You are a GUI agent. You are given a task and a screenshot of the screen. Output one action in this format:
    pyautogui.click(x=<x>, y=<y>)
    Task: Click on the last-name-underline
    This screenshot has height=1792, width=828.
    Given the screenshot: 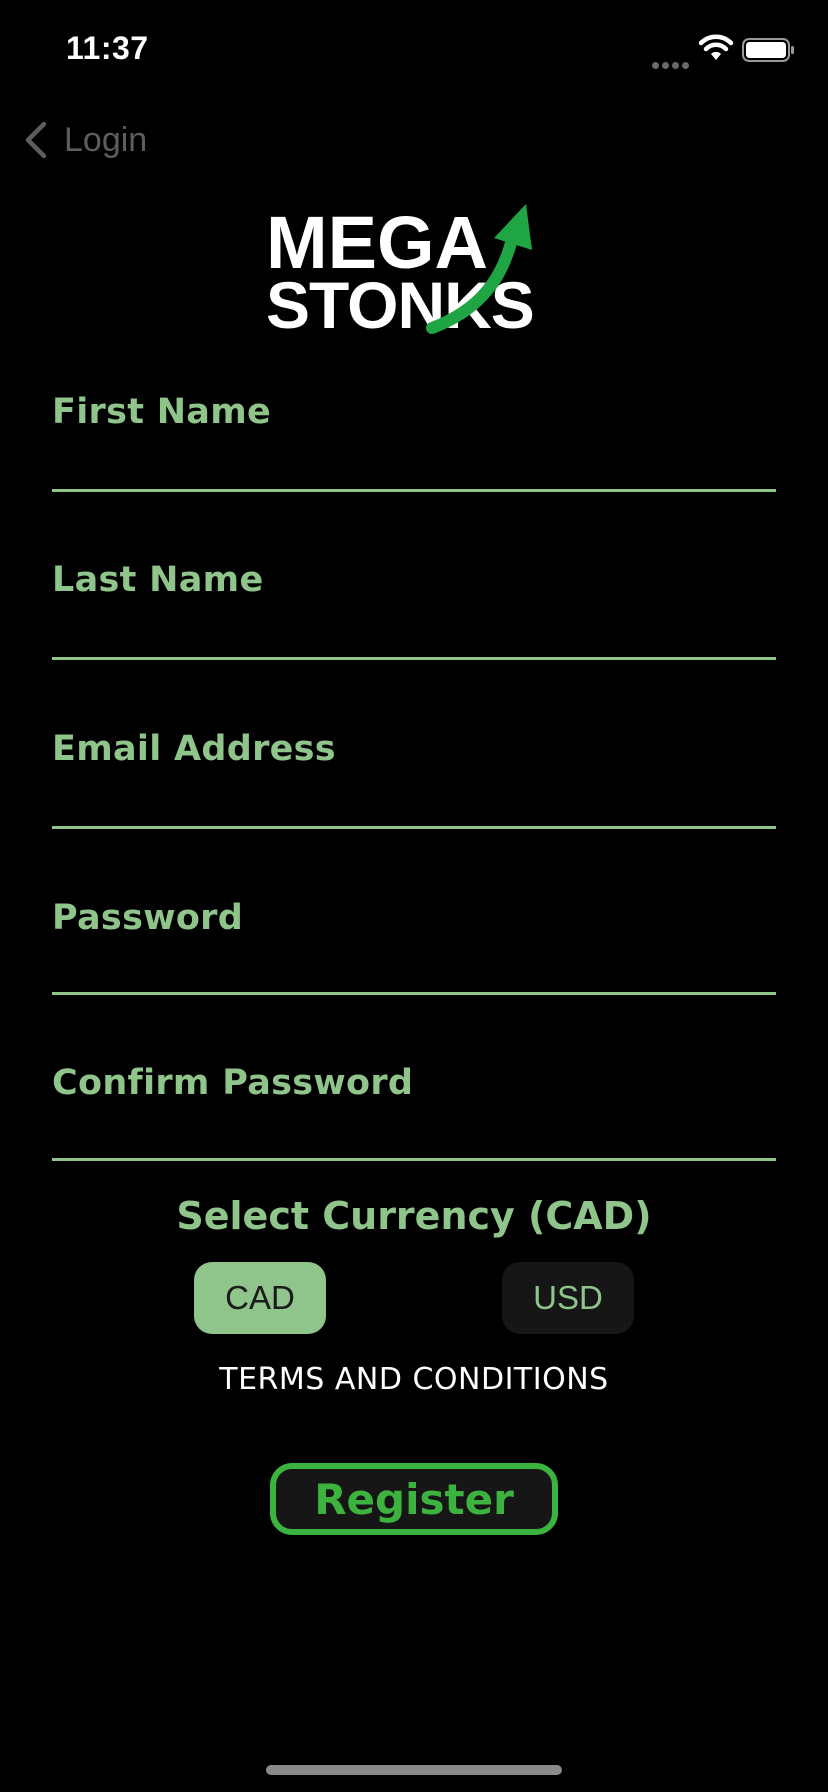 What is the action you would take?
    pyautogui.click(x=414, y=658)
    